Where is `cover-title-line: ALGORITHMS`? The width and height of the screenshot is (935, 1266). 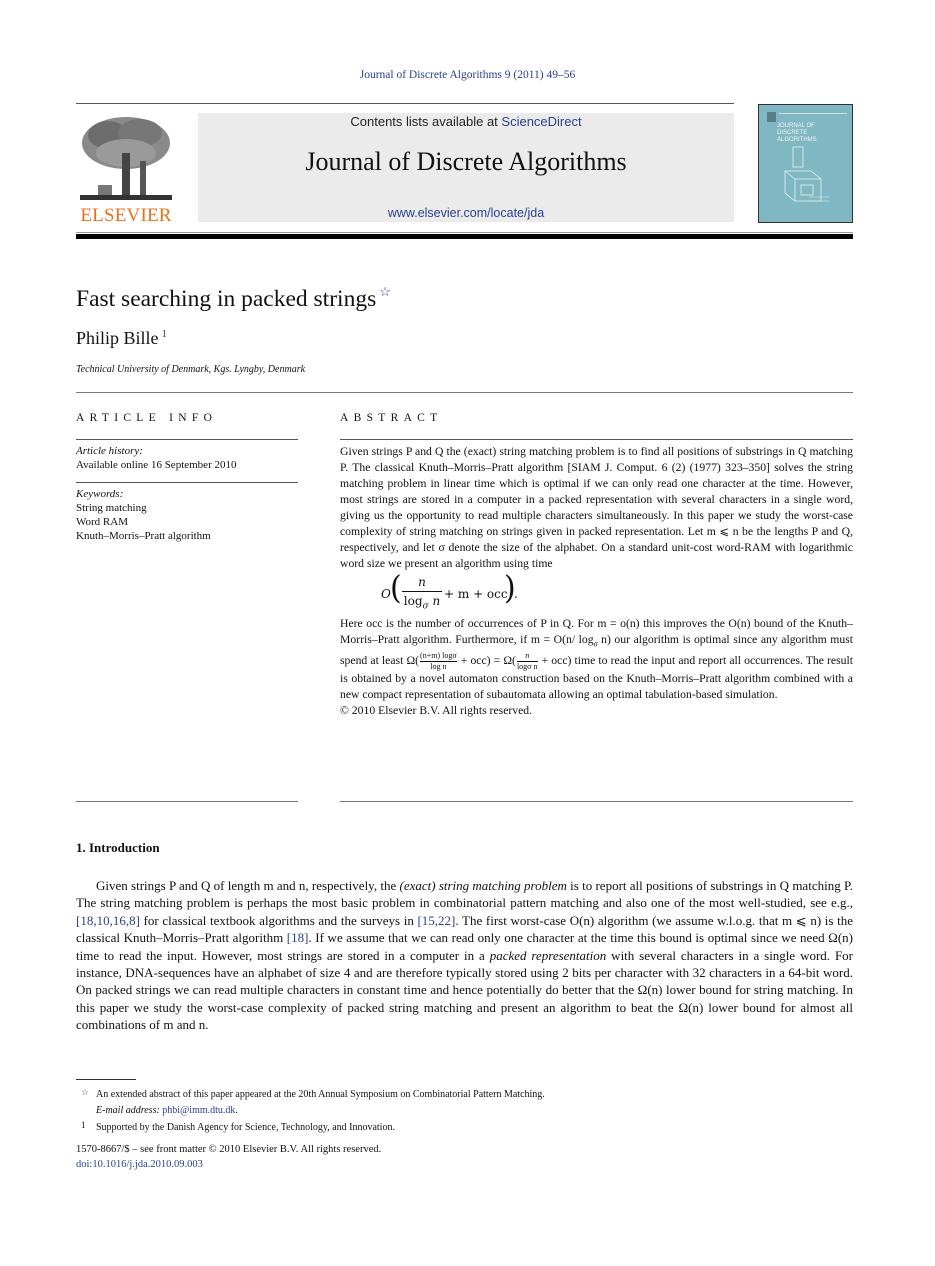 cover-title-line: ALGORITHMS is located at coordinates (797, 140).